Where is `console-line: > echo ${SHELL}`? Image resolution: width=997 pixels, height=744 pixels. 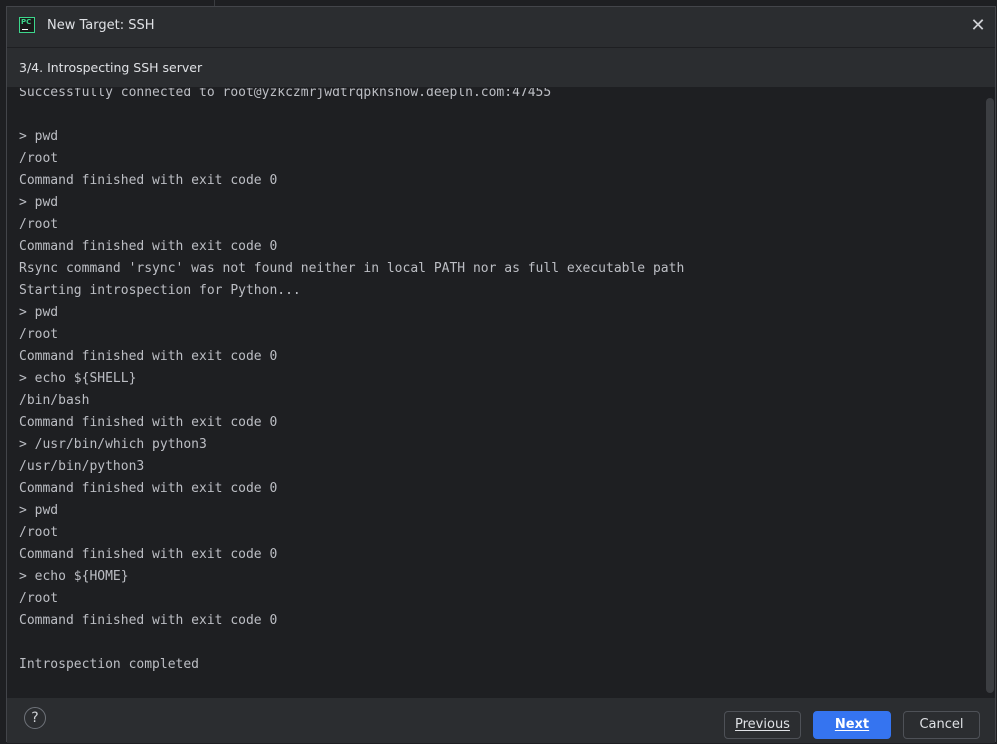 console-line: > echo ${SHELL} is located at coordinates (78, 378).